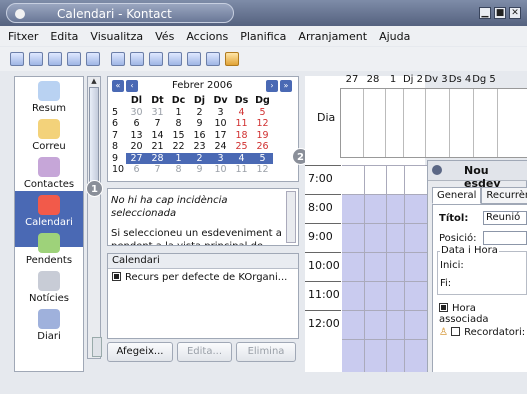 This screenshot has width=527, height=394. I want to click on day-cell: 30, so click(136, 113).